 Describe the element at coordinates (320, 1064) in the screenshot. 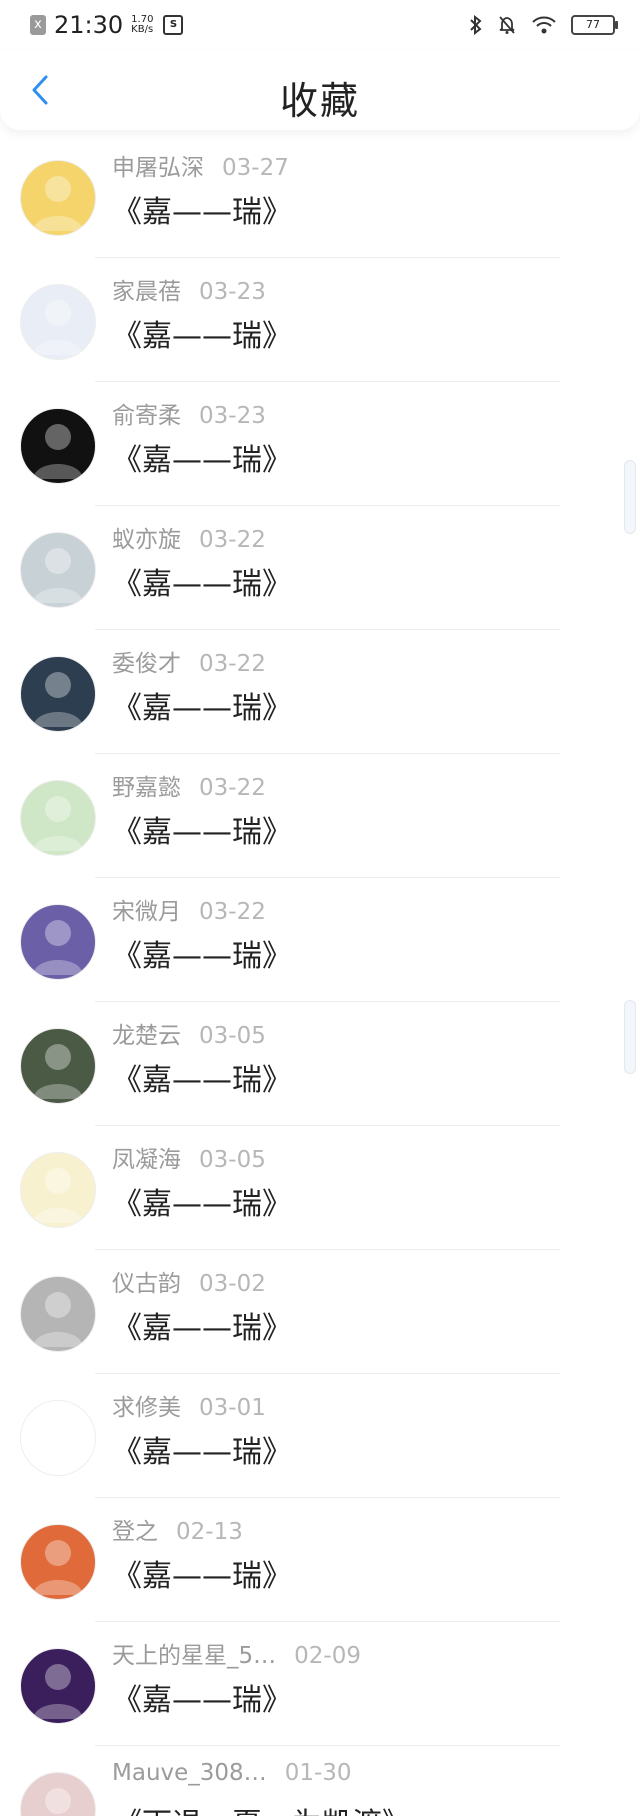

I see `list-item: 龙楚云 03-05 《嘉——瑞》` at that location.